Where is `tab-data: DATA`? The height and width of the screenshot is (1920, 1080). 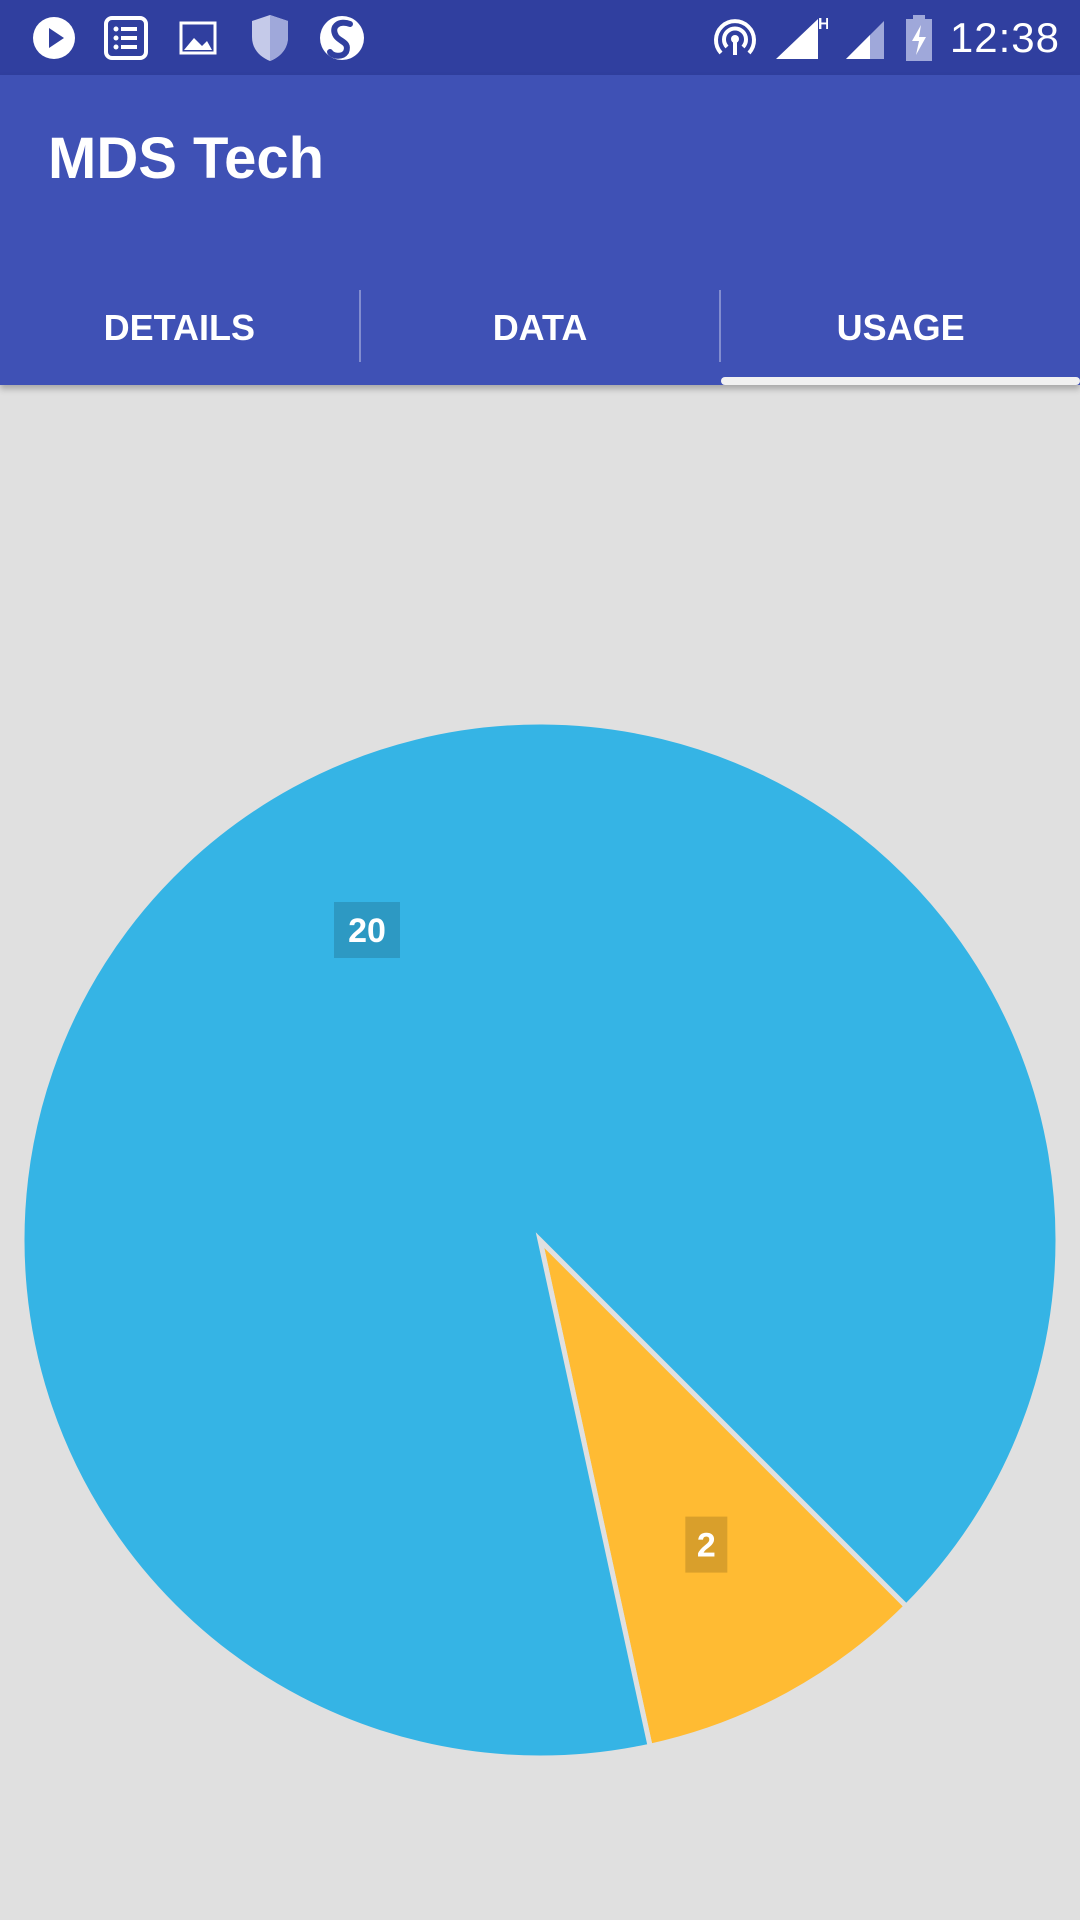
tab-data: DATA is located at coordinates (540, 327).